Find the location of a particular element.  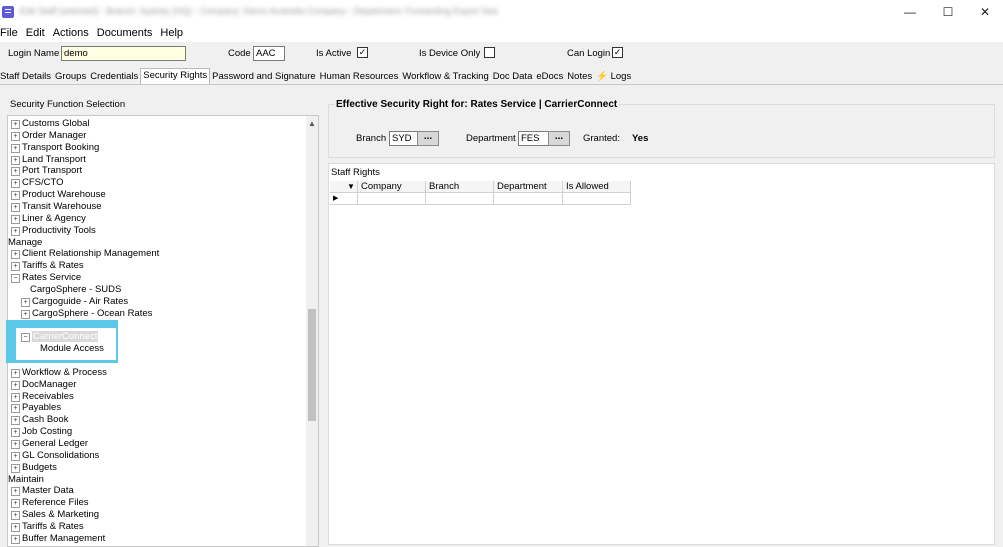

department-input: FES is located at coordinates (534, 138).